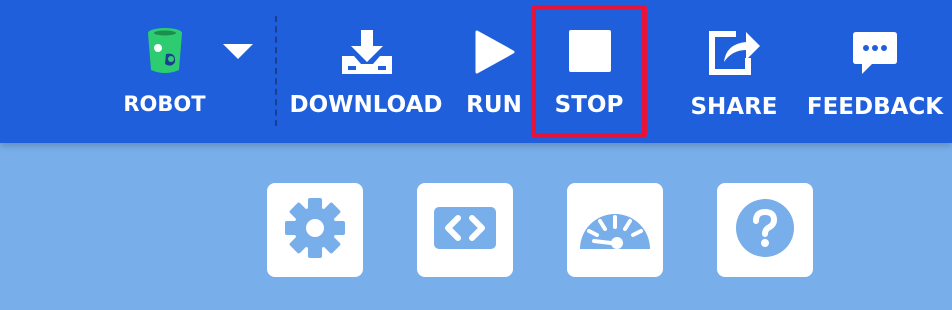 This screenshot has height=310, width=952. What do you see at coordinates (875, 53) in the screenshot?
I see `chat-bubble-icon` at bounding box center [875, 53].